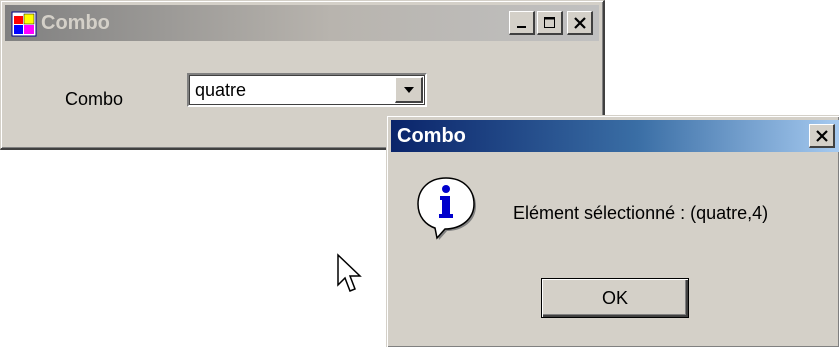 The image size is (839, 347). What do you see at coordinates (522, 23) in the screenshot?
I see `minimize-button` at bounding box center [522, 23].